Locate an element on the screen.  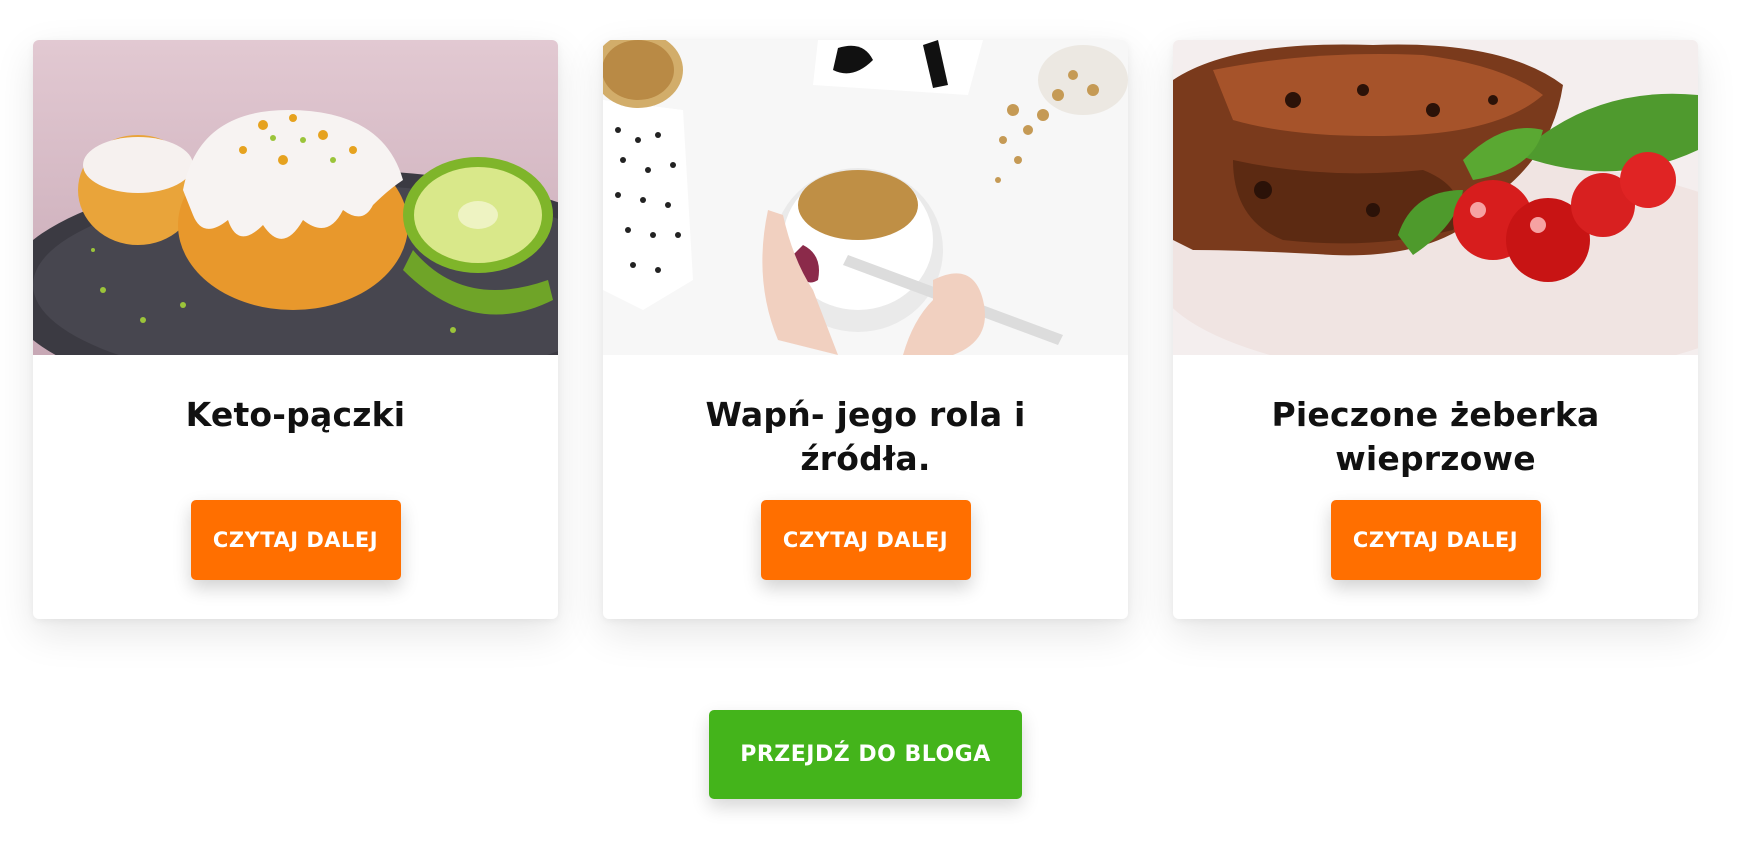
post-image-pork-ribs is located at coordinates (1435, 197).